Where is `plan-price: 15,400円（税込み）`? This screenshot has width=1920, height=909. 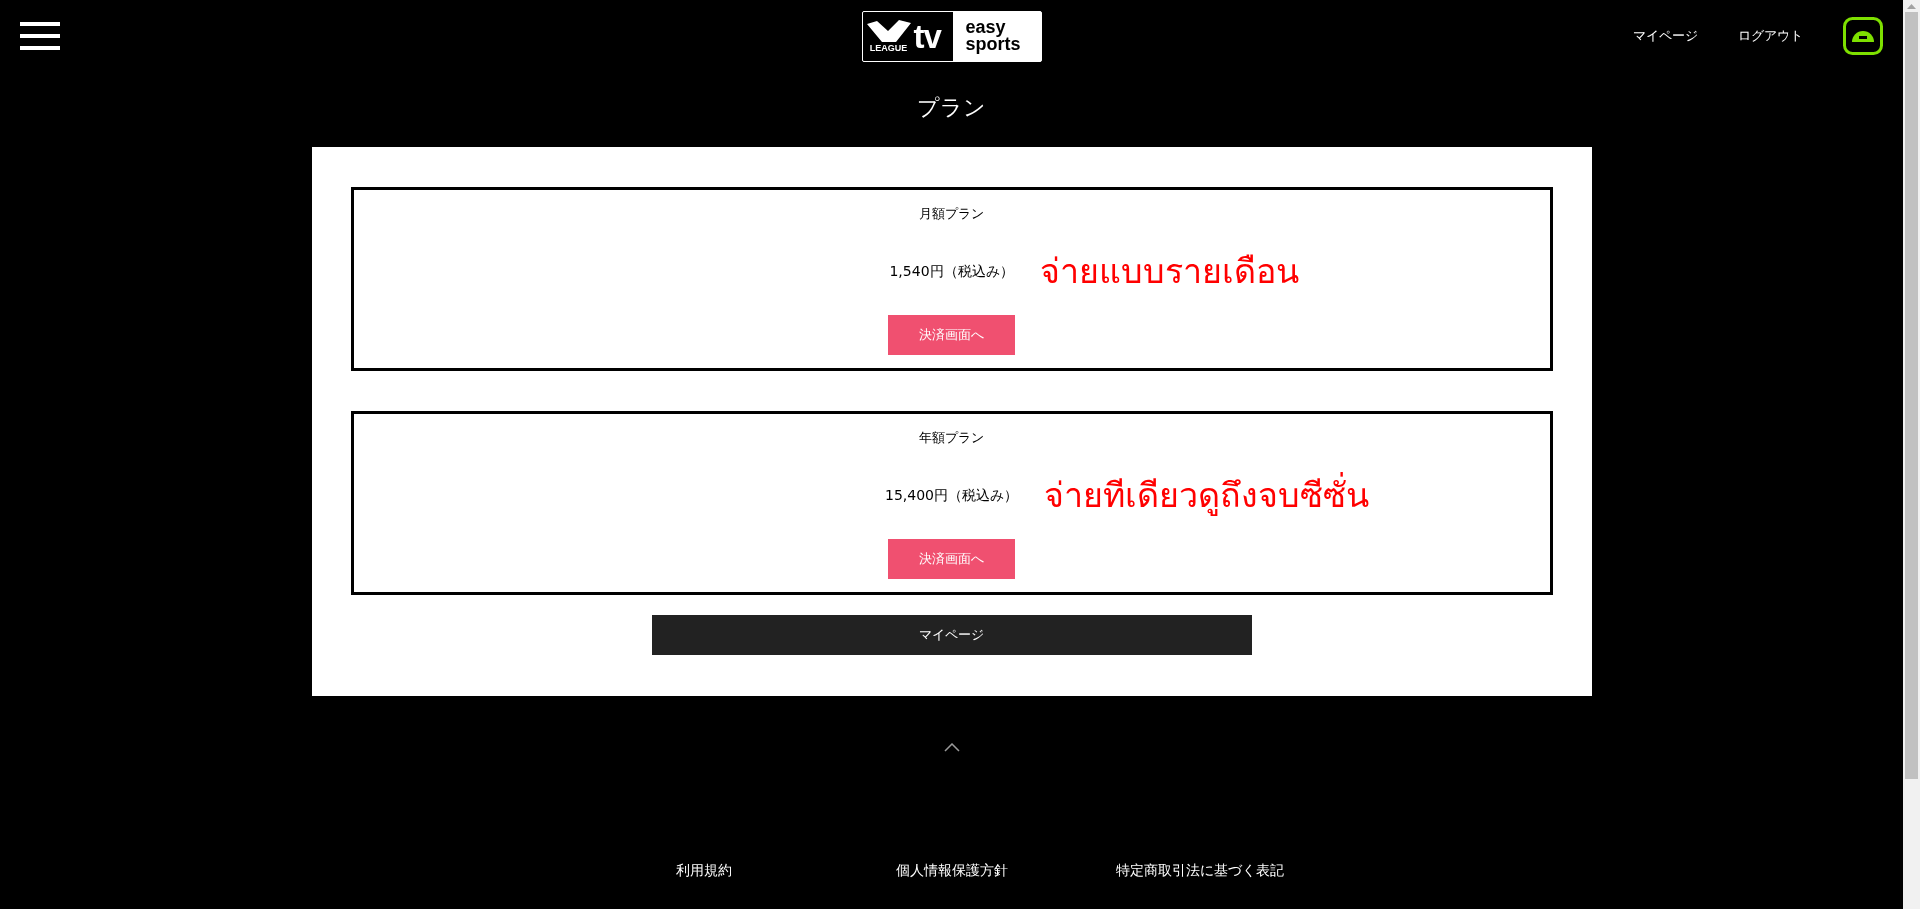 plan-price: 15,400円（税込み） is located at coordinates (951, 495).